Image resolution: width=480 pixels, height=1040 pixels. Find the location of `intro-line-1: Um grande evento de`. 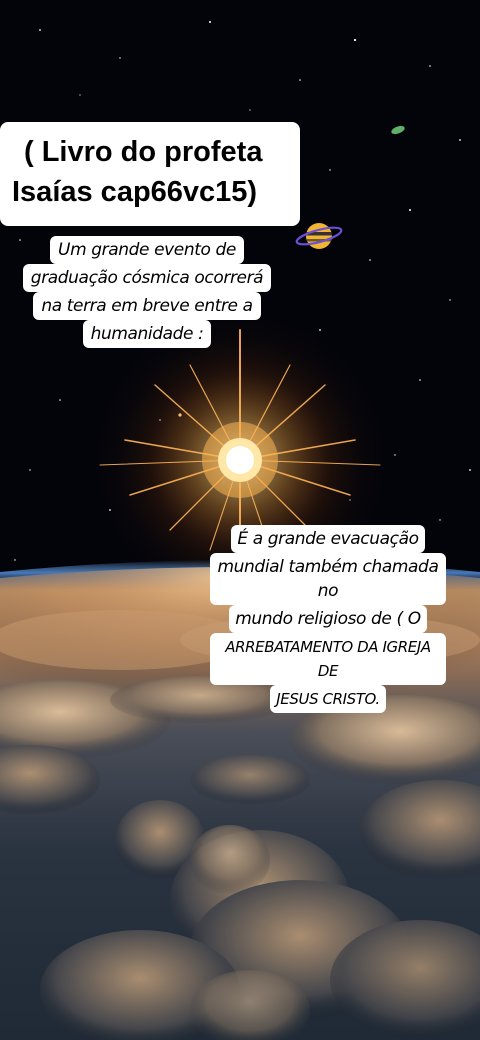

intro-line-1: Um grande evento de is located at coordinates (147, 250).